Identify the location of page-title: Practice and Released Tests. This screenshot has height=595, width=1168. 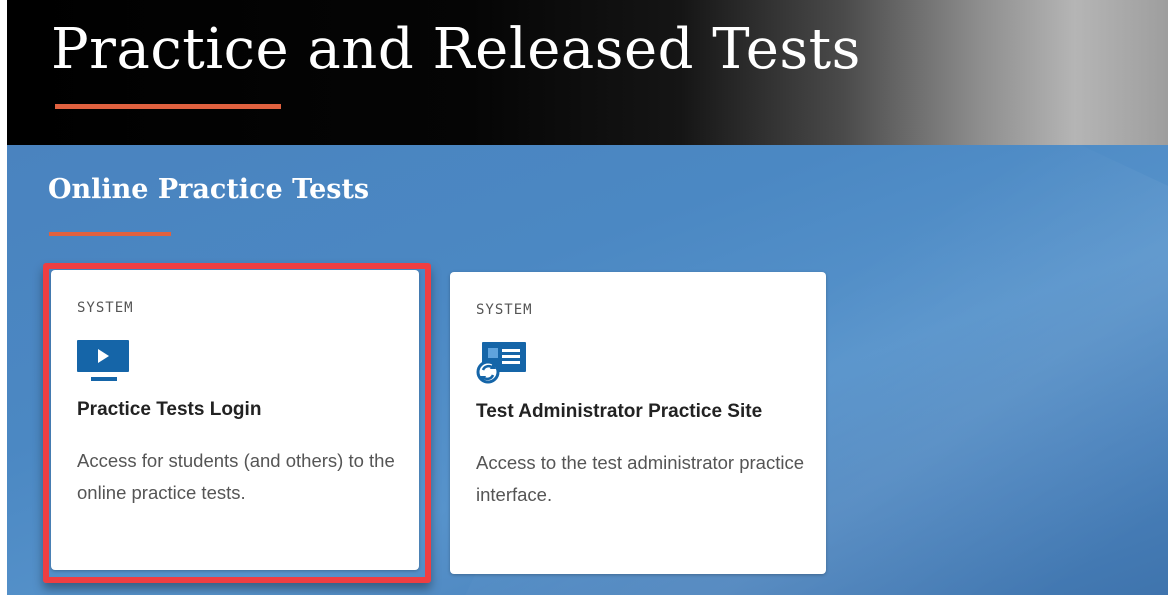
(456, 49).